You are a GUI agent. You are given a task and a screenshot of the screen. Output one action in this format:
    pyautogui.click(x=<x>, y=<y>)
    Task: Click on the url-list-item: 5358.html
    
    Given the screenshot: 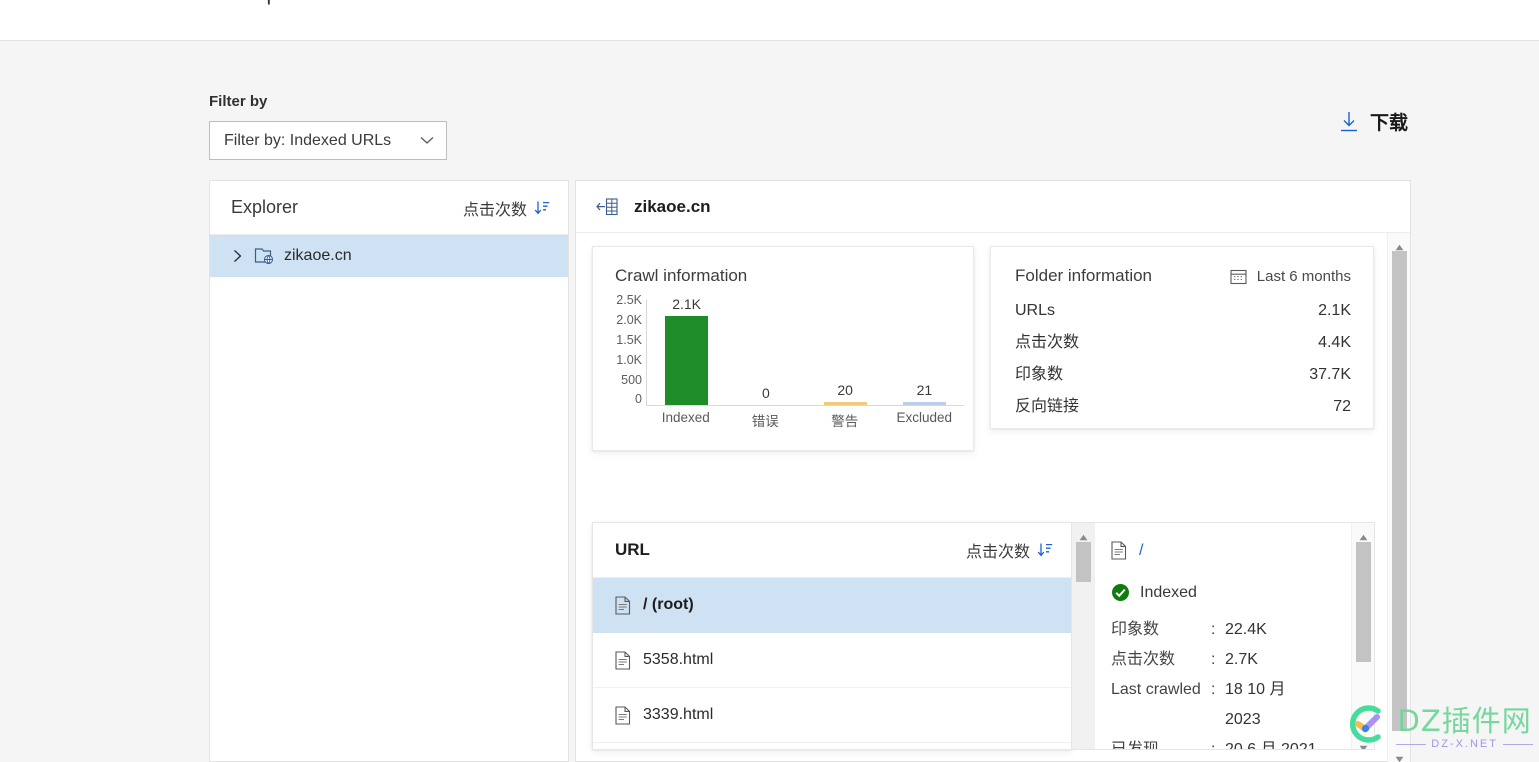 What is the action you would take?
    pyautogui.click(x=832, y=660)
    